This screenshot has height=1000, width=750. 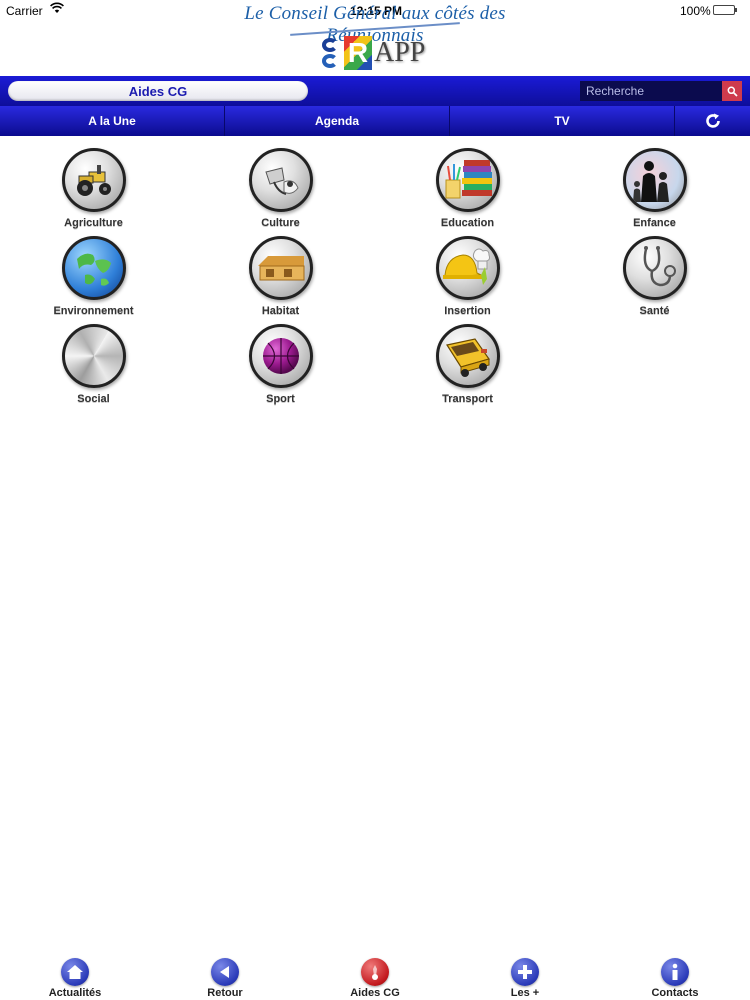 What do you see at coordinates (75, 972) in the screenshot?
I see `home-icon` at bounding box center [75, 972].